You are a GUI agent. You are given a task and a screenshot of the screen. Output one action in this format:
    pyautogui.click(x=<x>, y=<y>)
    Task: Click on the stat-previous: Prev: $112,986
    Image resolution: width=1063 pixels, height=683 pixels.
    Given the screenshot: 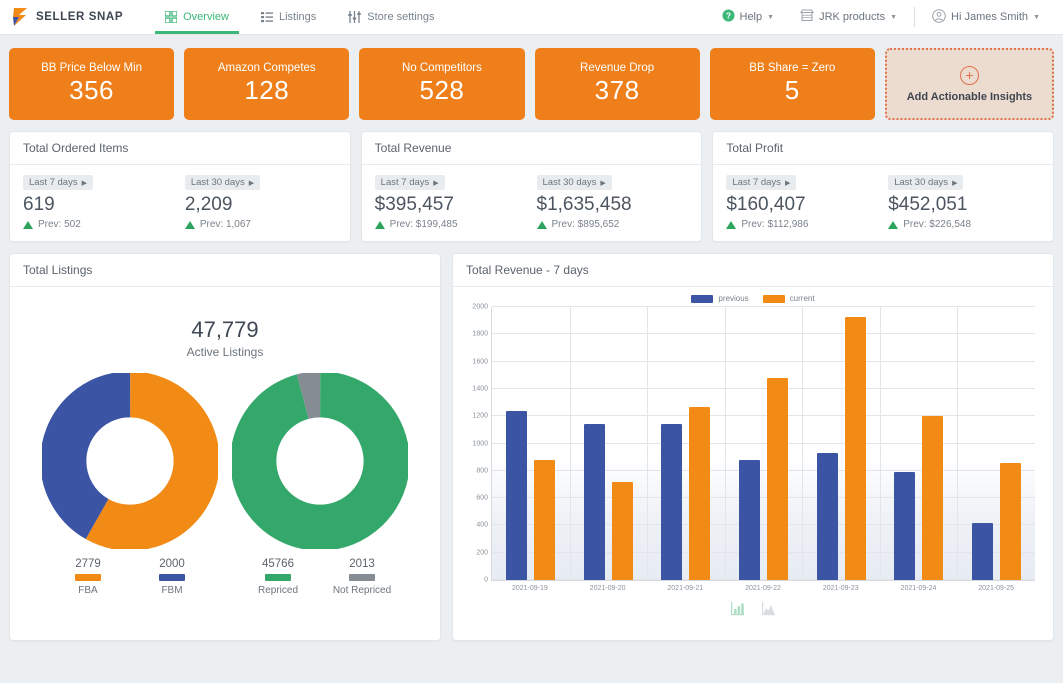 What is the action you would take?
    pyautogui.click(x=802, y=224)
    